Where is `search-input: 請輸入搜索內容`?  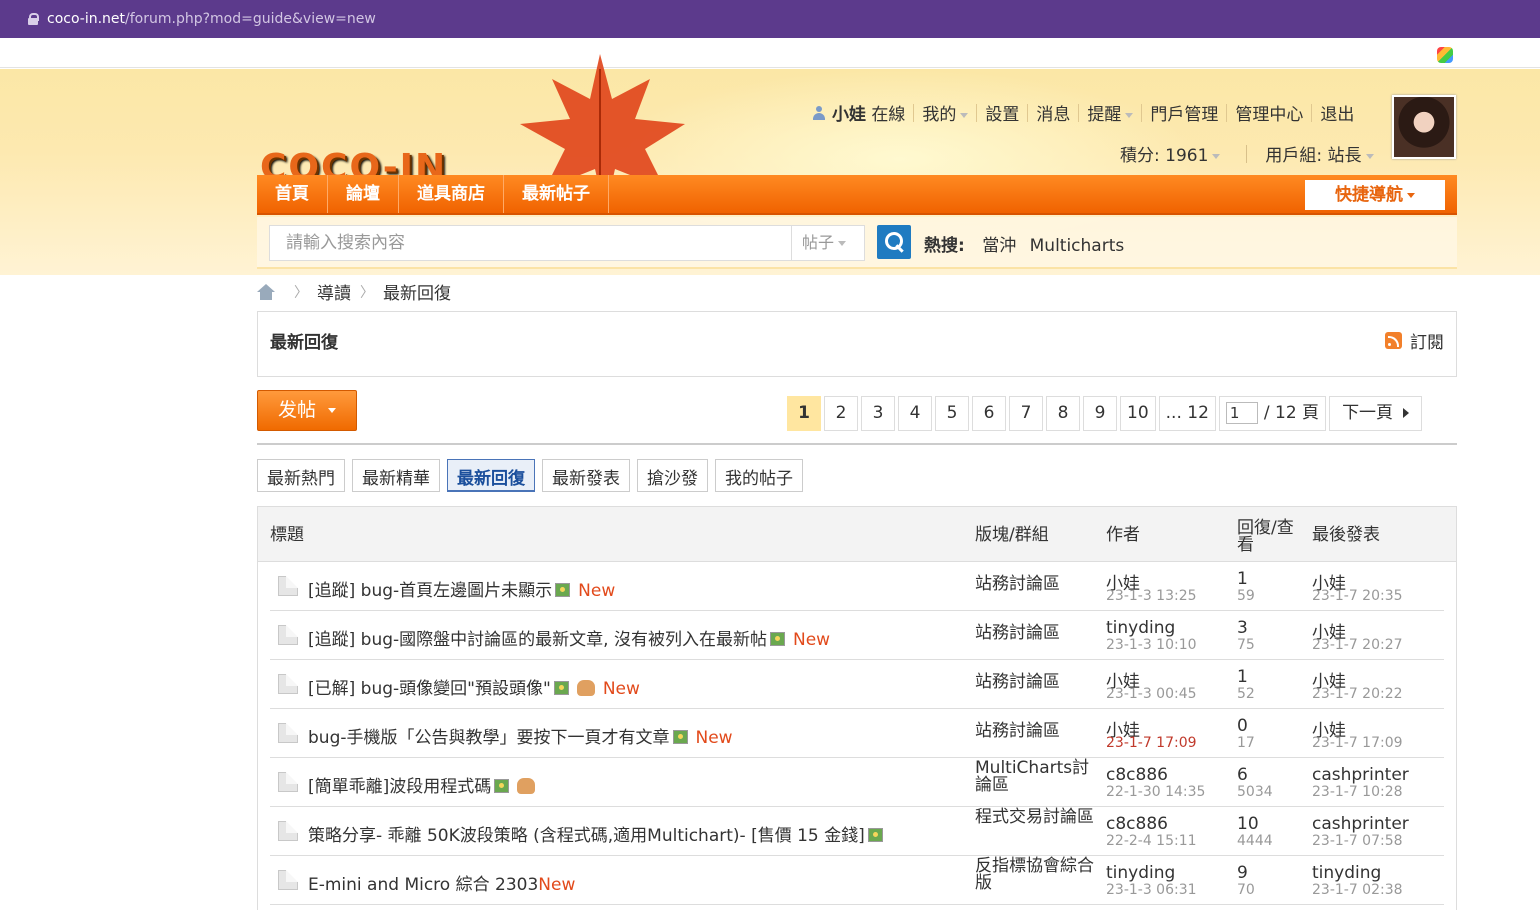
search-input: 請輸入搜索內容 is located at coordinates (530, 243).